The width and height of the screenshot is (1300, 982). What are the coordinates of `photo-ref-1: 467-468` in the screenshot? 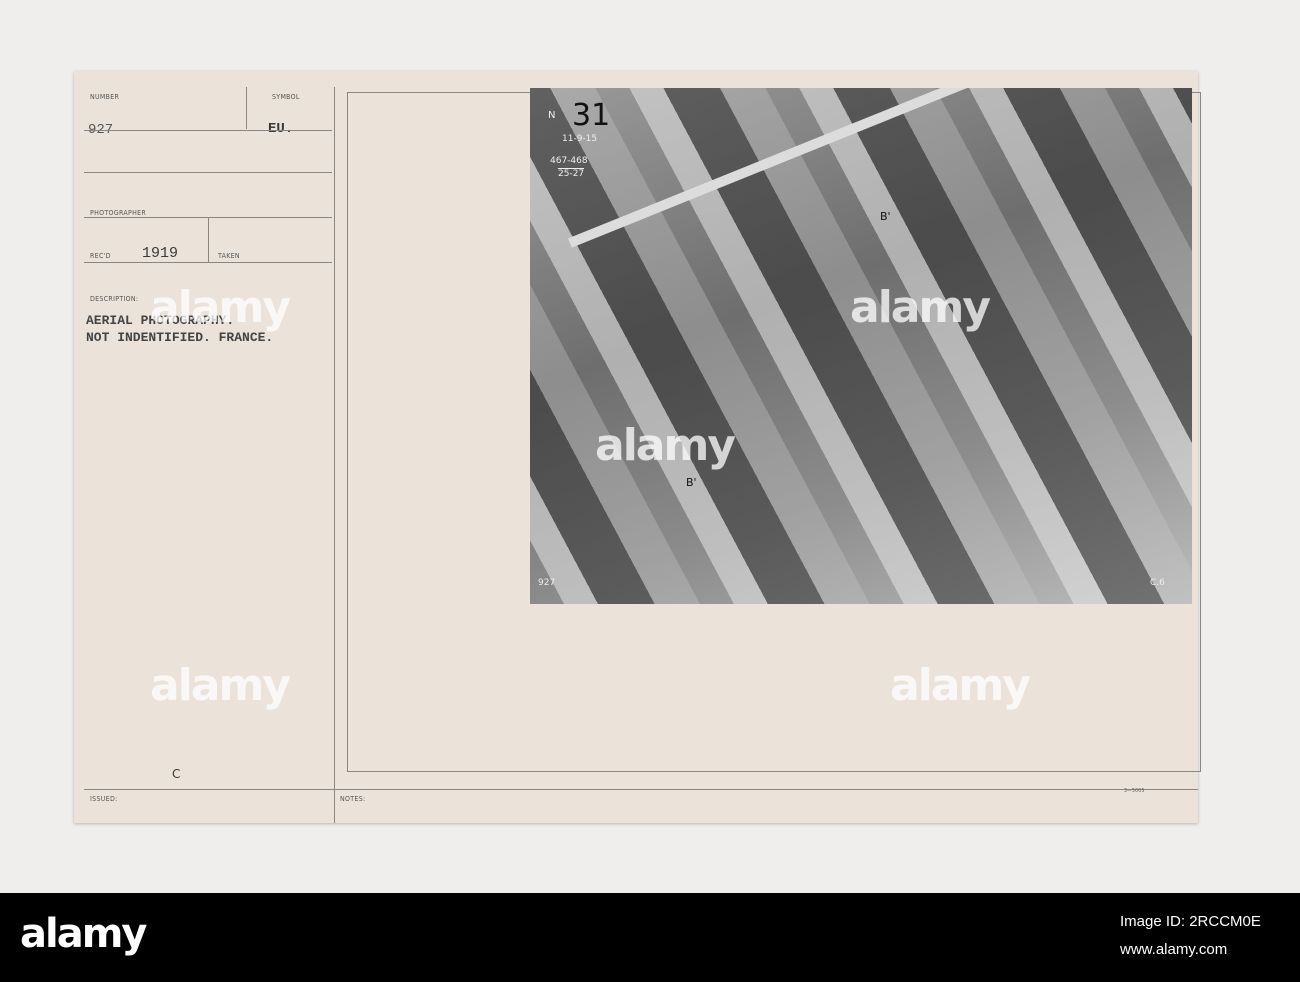 It's located at (569, 161).